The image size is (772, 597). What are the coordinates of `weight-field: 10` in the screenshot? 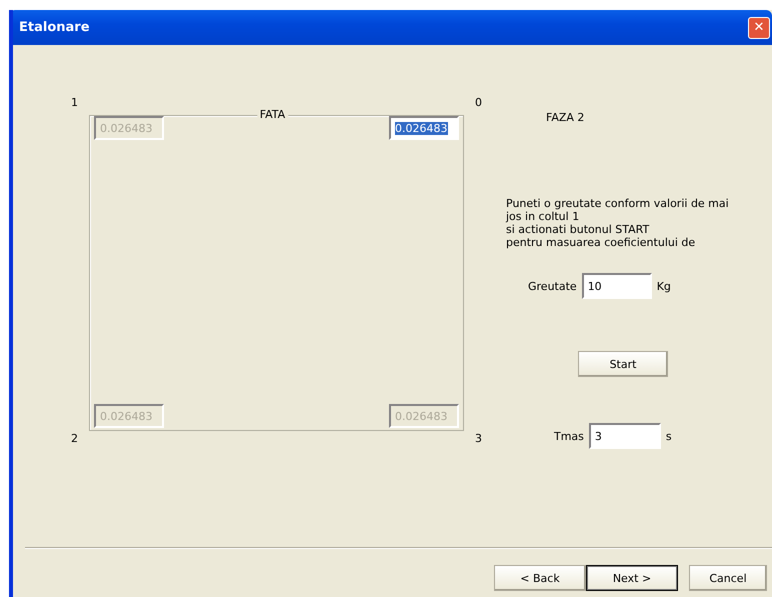 It's located at (617, 286).